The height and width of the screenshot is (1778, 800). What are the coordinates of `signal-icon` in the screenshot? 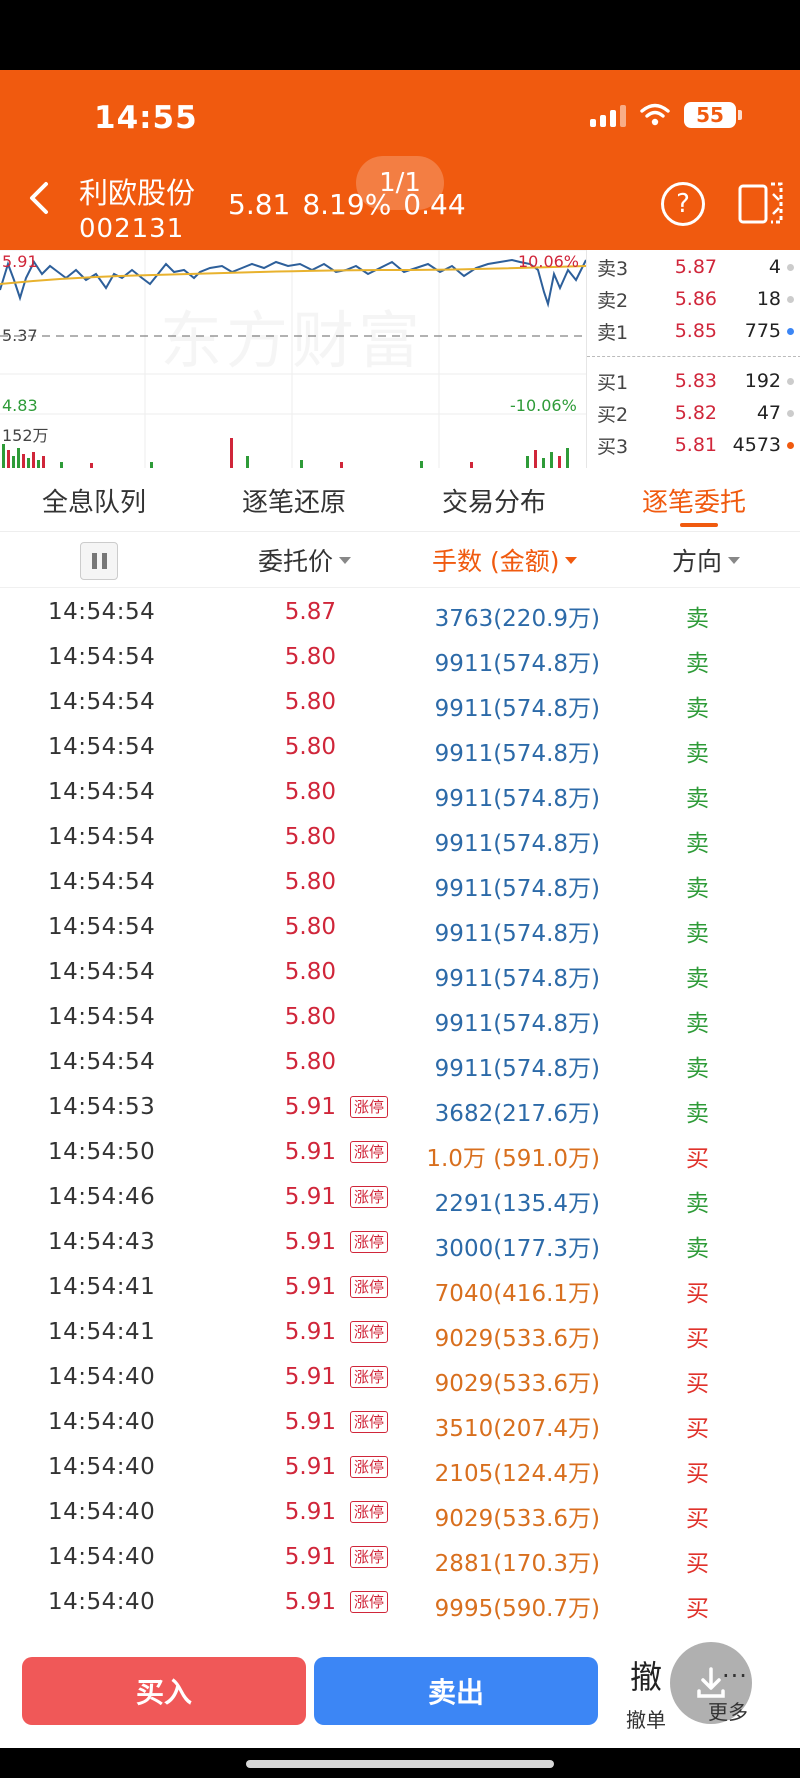 It's located at (608, 115).